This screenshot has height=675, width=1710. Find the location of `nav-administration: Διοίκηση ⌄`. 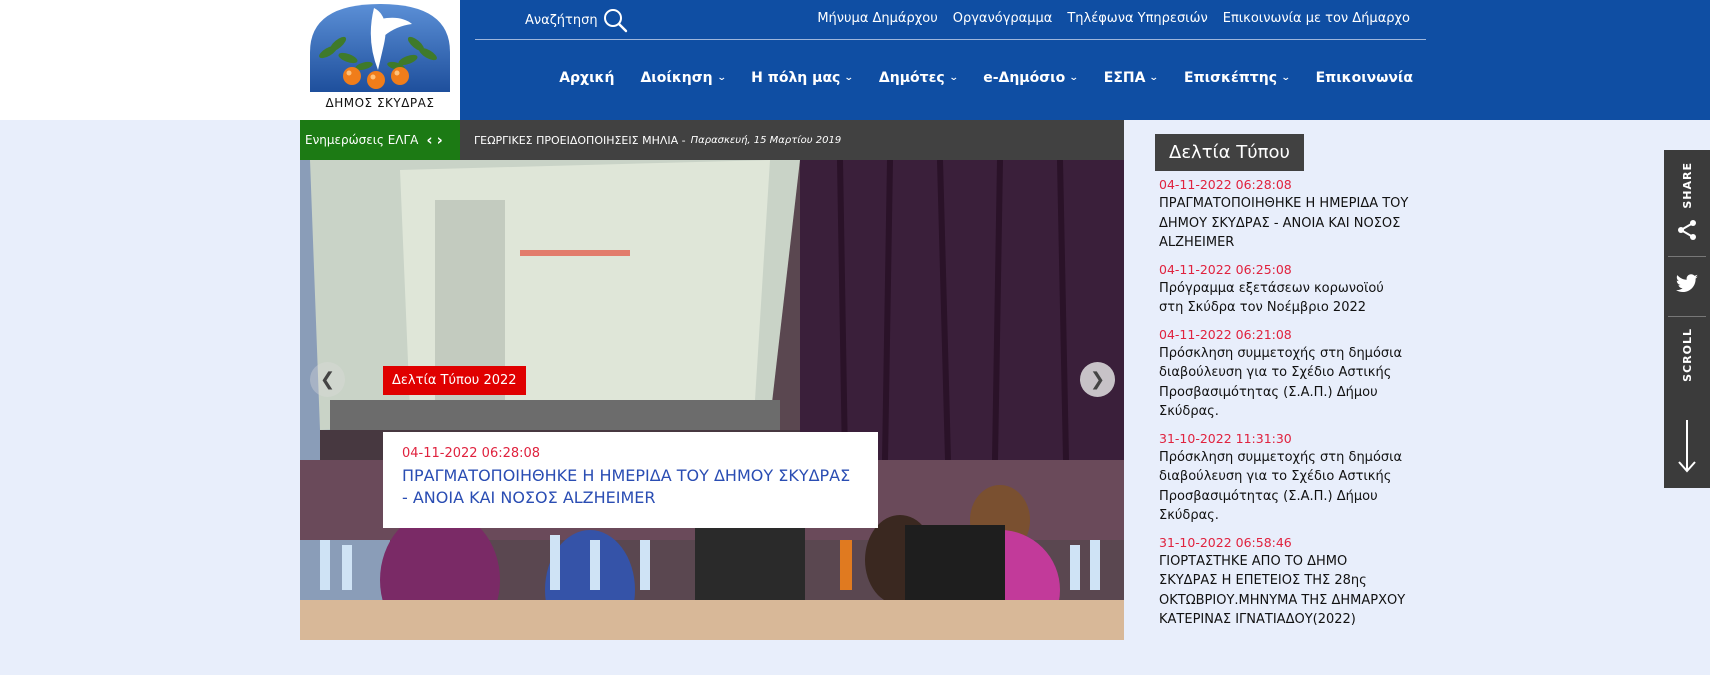

nav-administration: Διοίκηση ⌄ is located at coordinates (683, 78).